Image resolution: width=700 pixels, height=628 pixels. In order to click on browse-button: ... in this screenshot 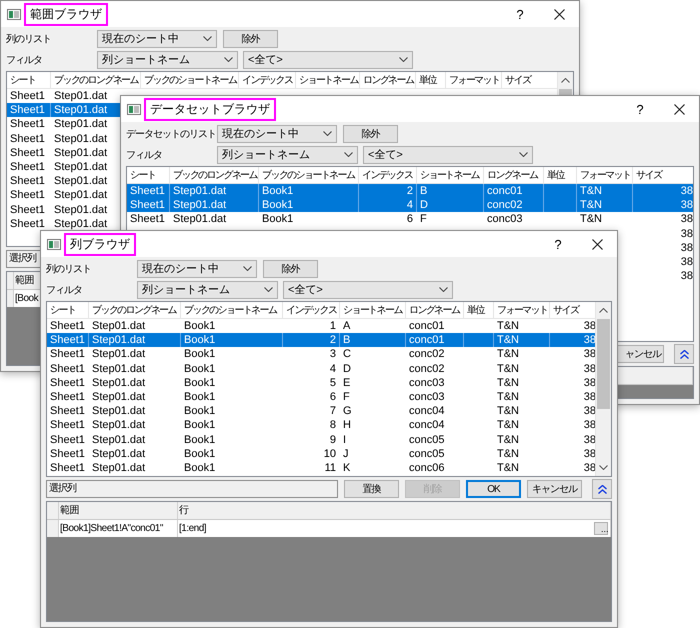, I will do `click(601, 528)`.